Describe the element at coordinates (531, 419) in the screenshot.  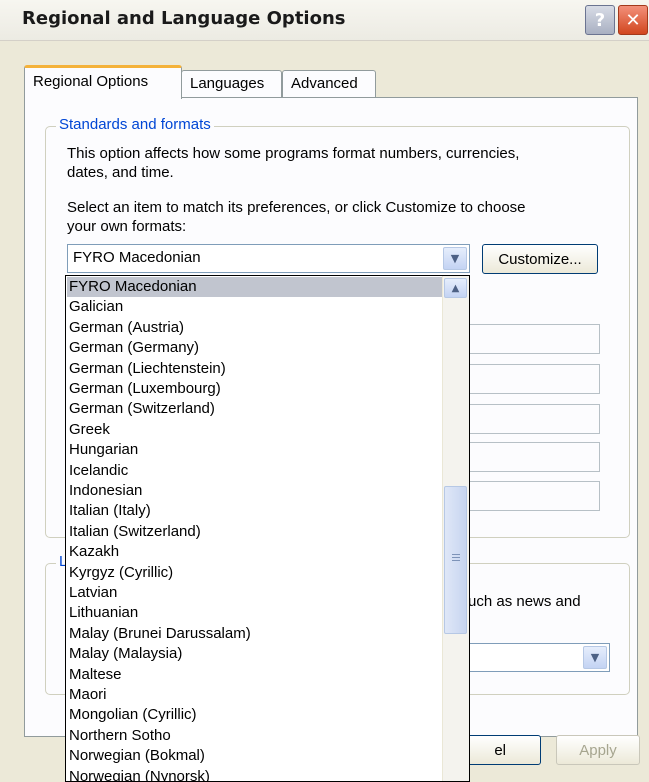
I see `sample-field-time` at that location.